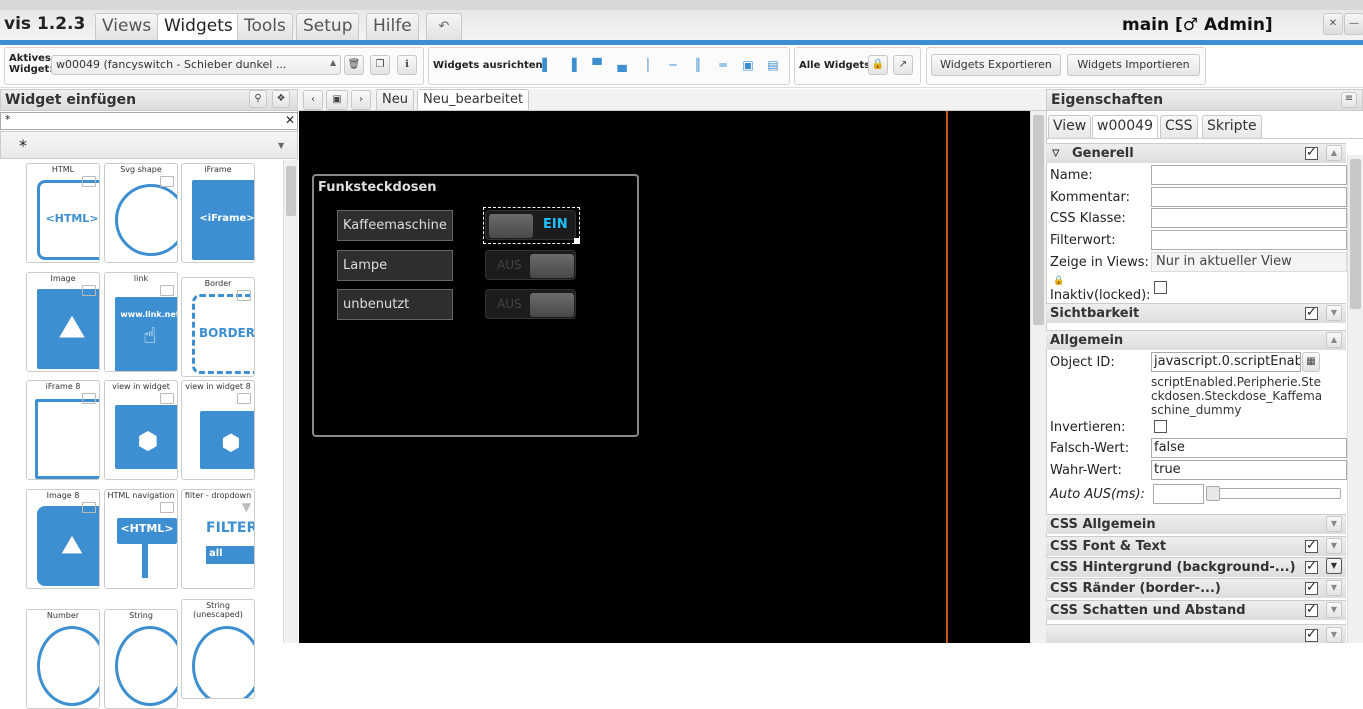 This screenshot has width=1363, height=709. Describe the element at coordinates (1226, 362) in the screenshot. I see `object-id-input: javascript.0.scriptEnab` at that location.